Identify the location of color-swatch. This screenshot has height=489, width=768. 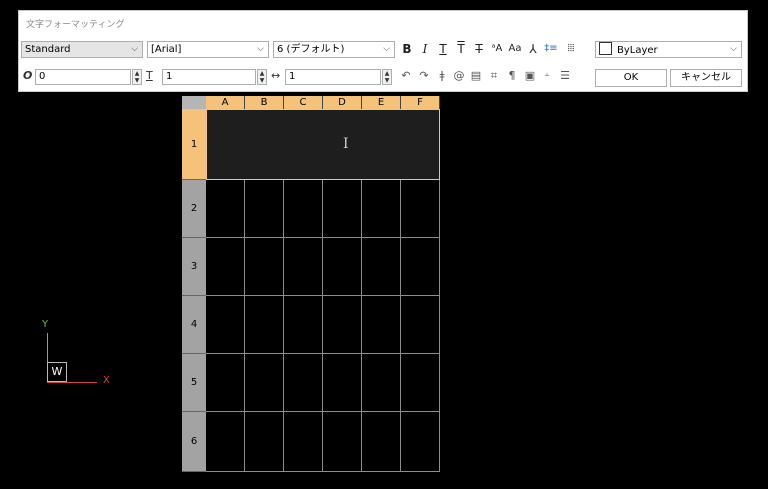
(605, 48).